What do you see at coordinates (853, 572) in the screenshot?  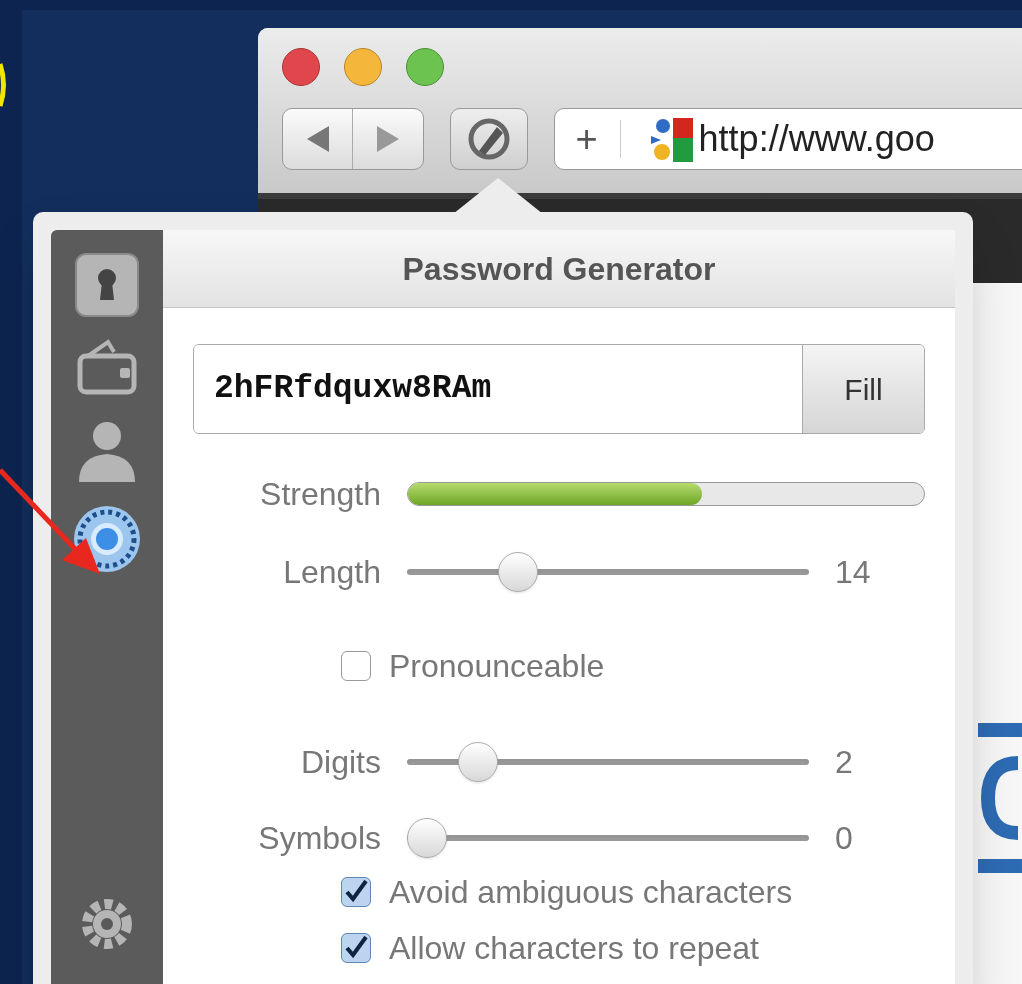 I see `length-value: 14` at bounding box center [853, 572].